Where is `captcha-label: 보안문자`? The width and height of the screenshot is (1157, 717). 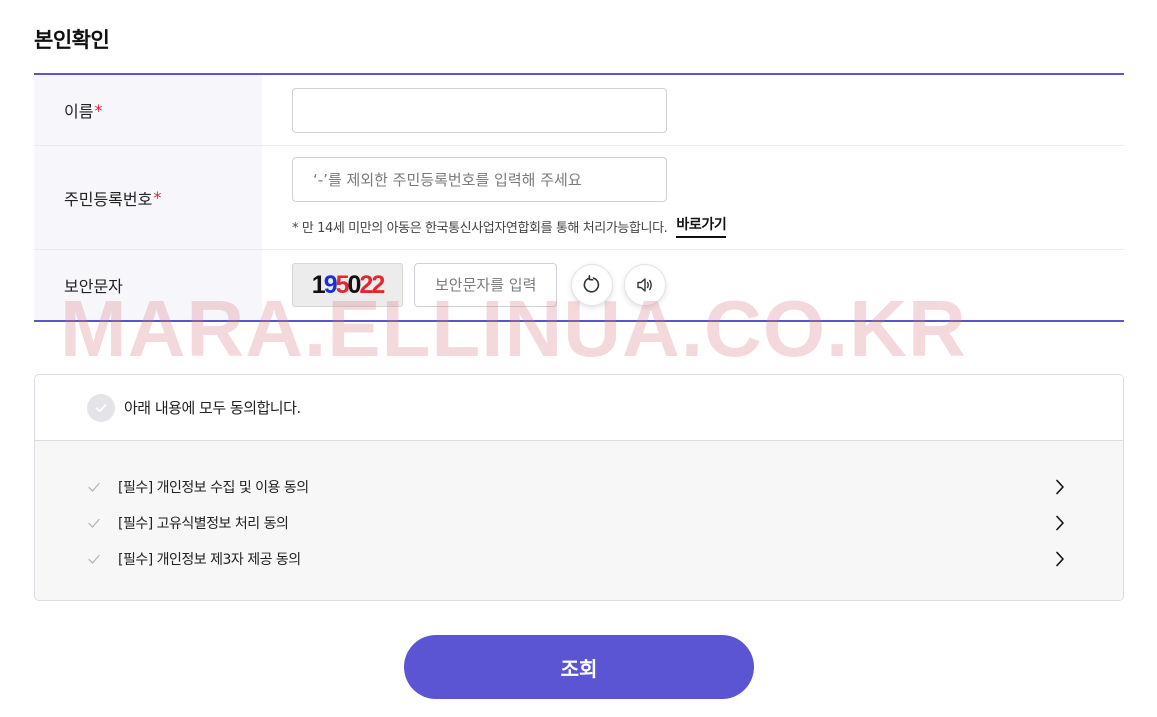 captcha-label: 보안문자 is located at coordinates (148, 285).